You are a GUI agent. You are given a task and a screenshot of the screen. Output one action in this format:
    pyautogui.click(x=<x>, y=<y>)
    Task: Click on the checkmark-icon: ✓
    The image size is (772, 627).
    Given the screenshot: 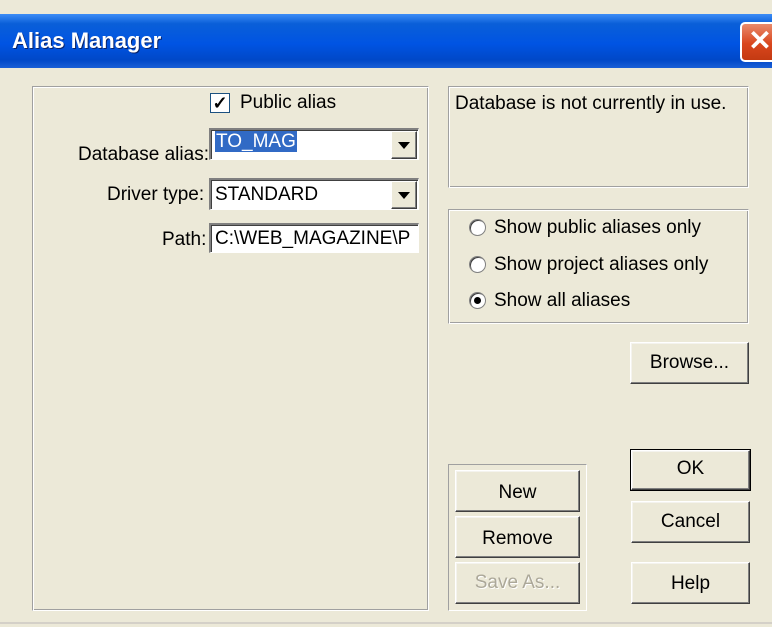 What is the action you would take?
    pyautogui.click(x=220, y=103)
    